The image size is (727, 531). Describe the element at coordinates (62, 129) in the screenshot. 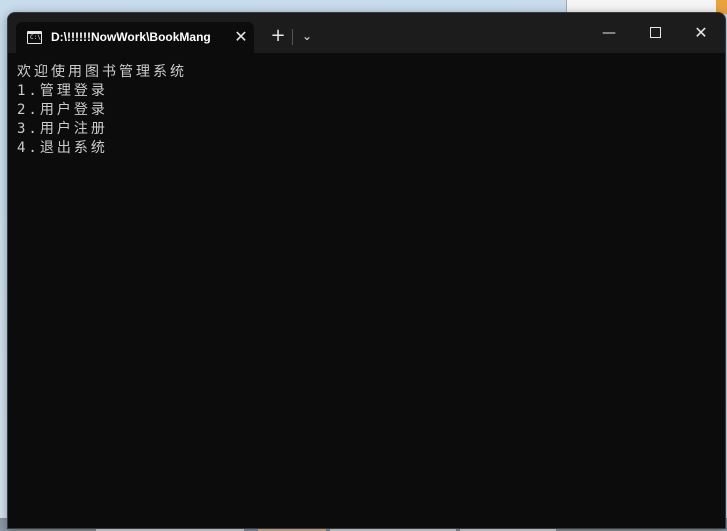

I see `console-line: 3.用户注册` at that location.